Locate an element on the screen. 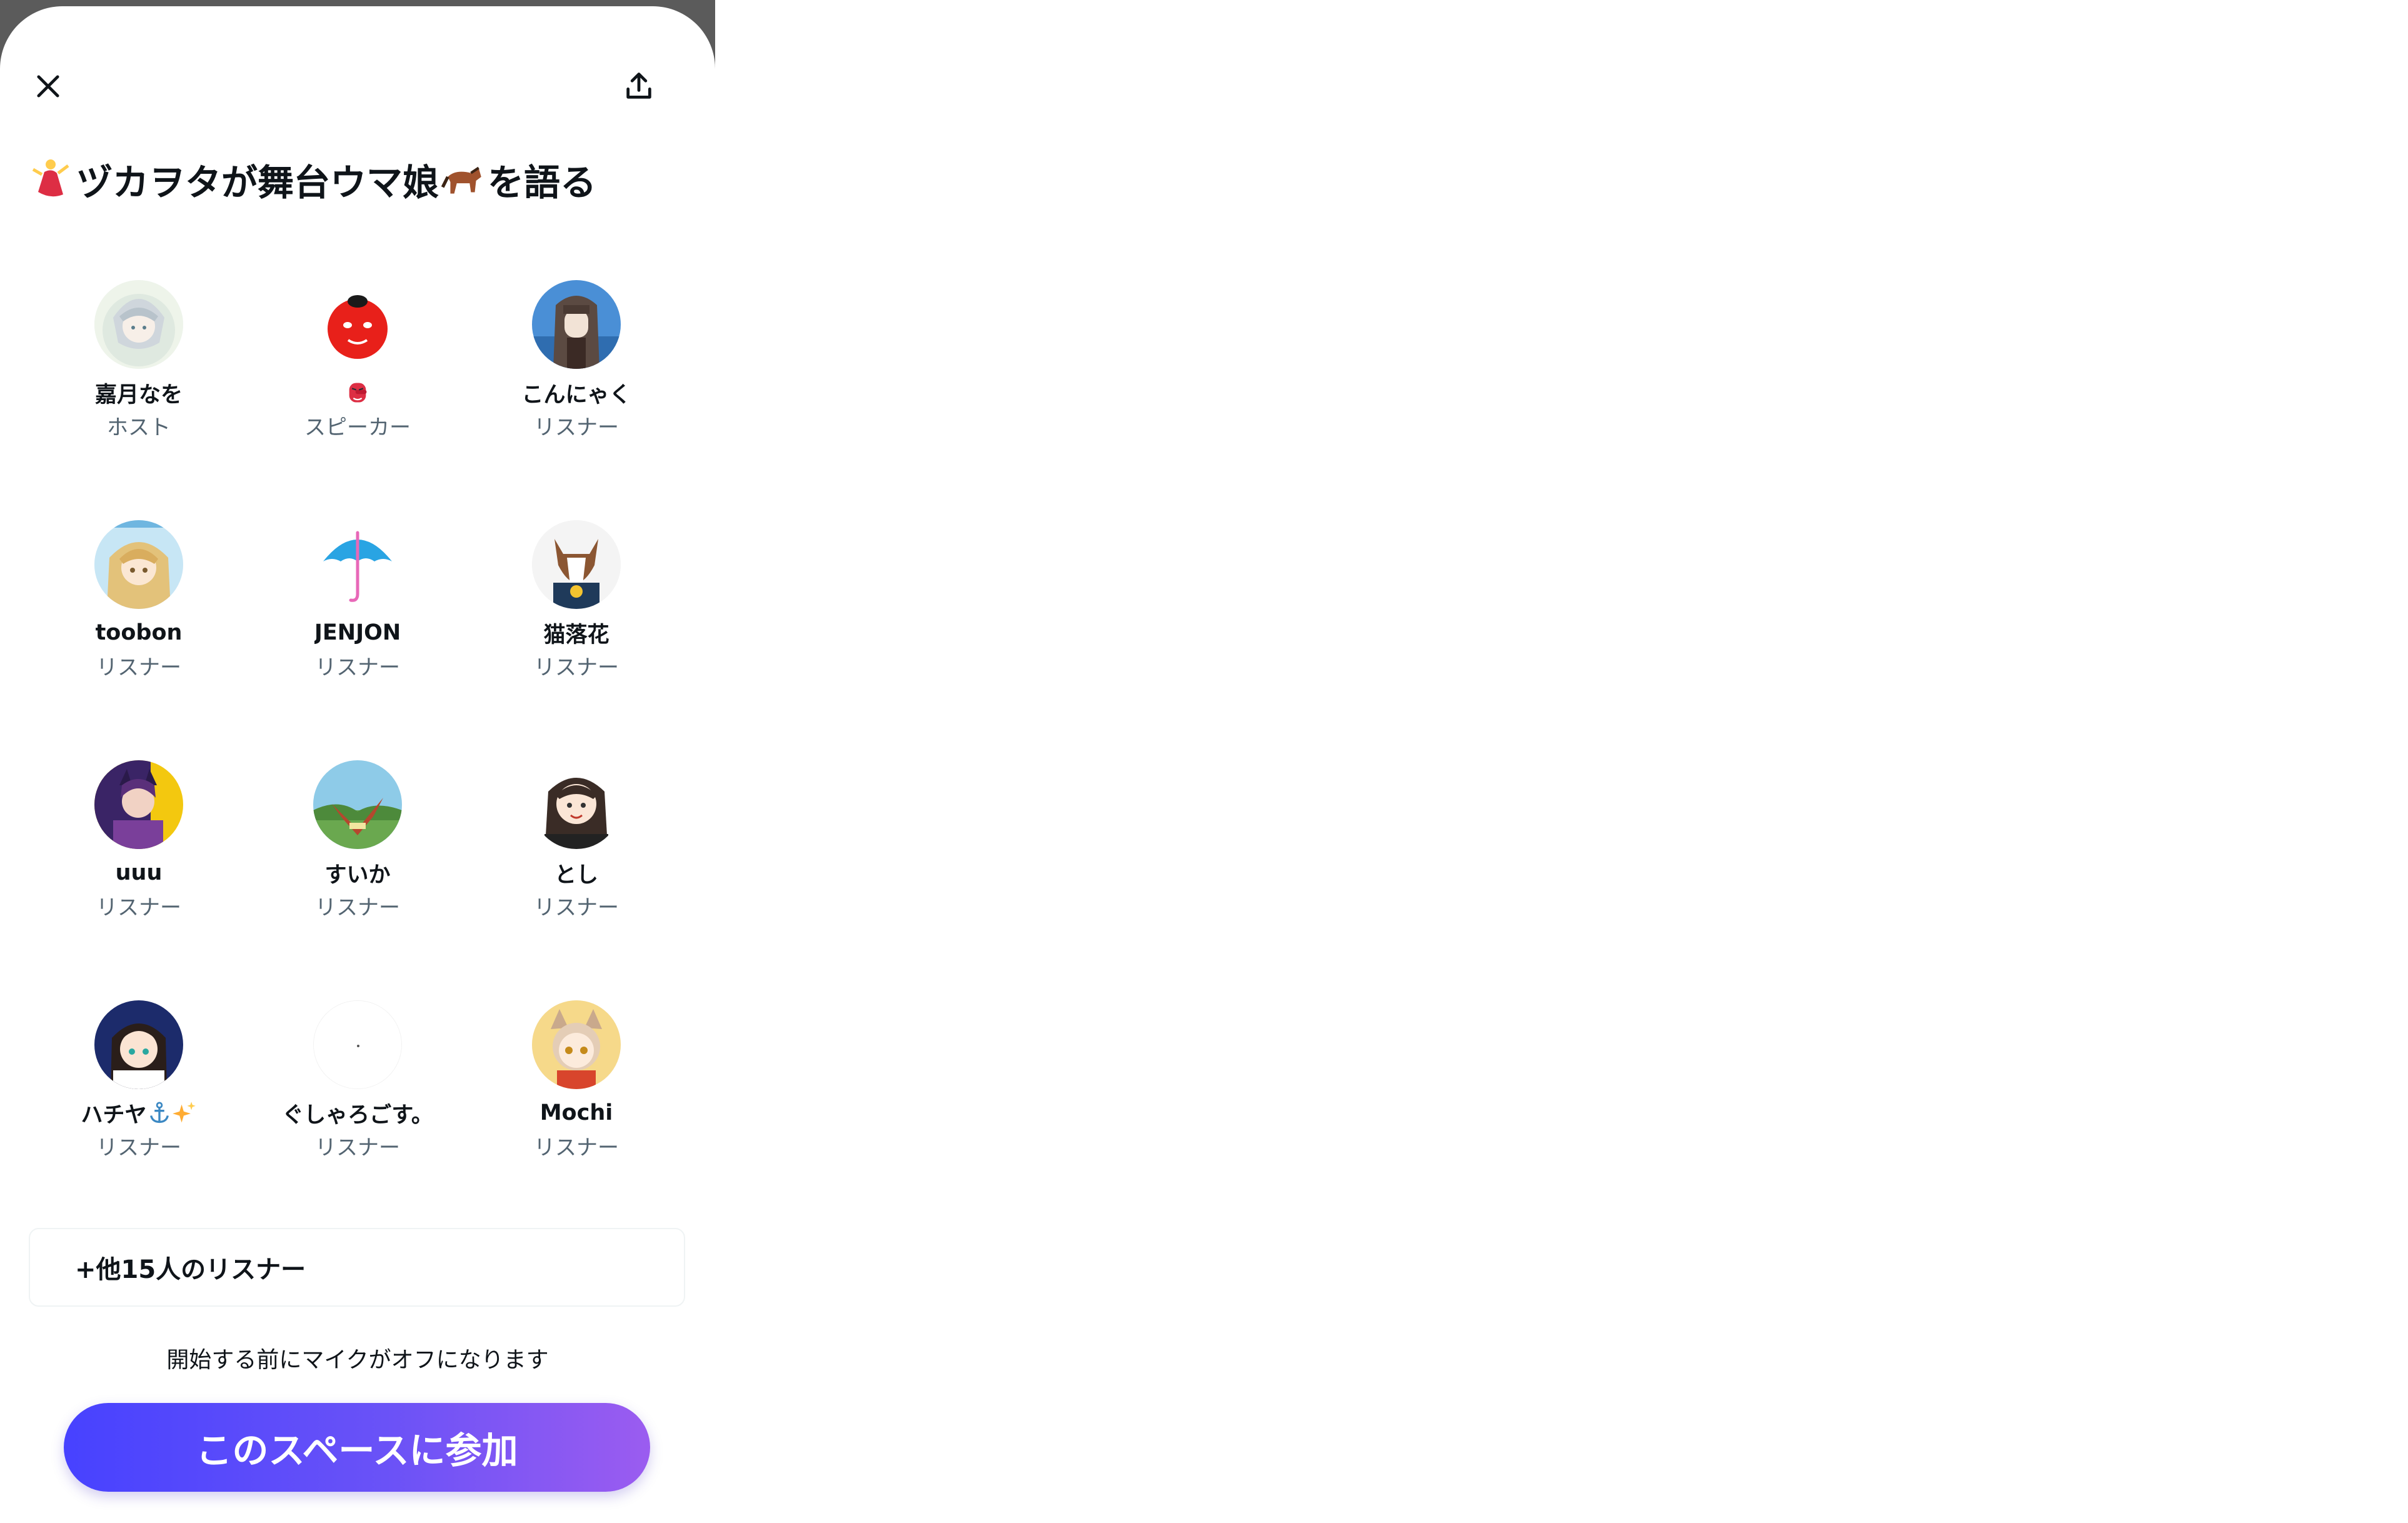  participant-name: toobon is located at coordinates (139, 632).